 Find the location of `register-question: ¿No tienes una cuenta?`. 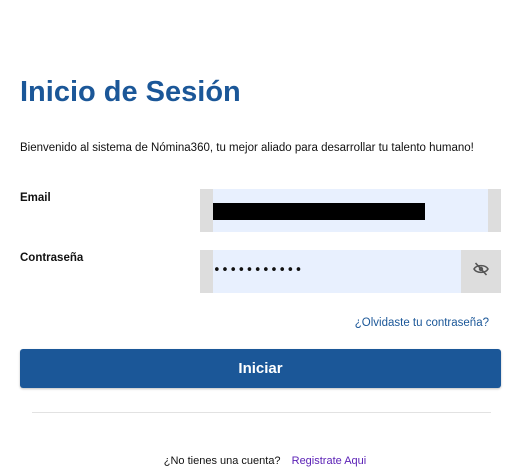

register-question: ¿No tienes una cuenta? is located at coordinates (222, 461).